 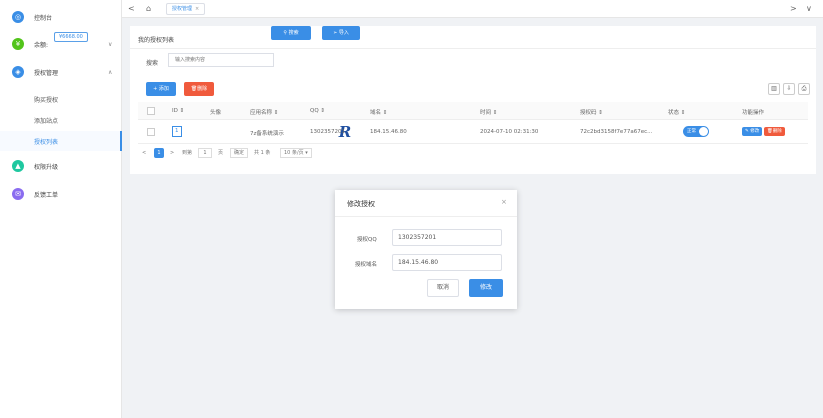 What do you see at coordinates (159, 153) in the screenshot?
I see `page-number-current: 1` at bounding box center [159, 153].